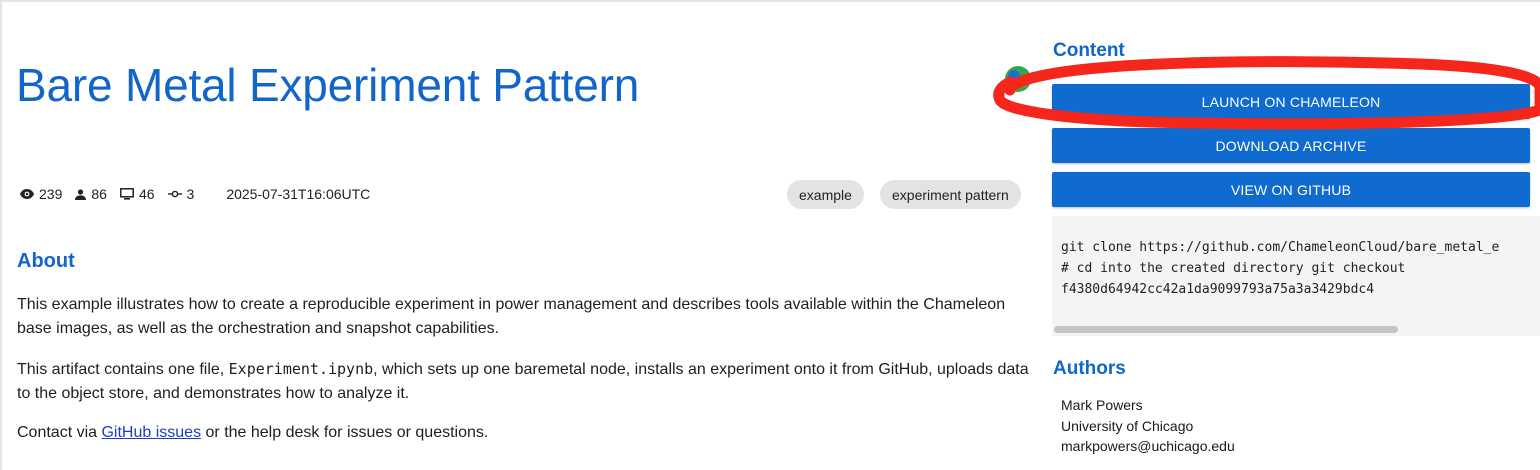  Describe the element at coordinates (190, 194) in the screenshot. I see `versions-count: 3` at that location.